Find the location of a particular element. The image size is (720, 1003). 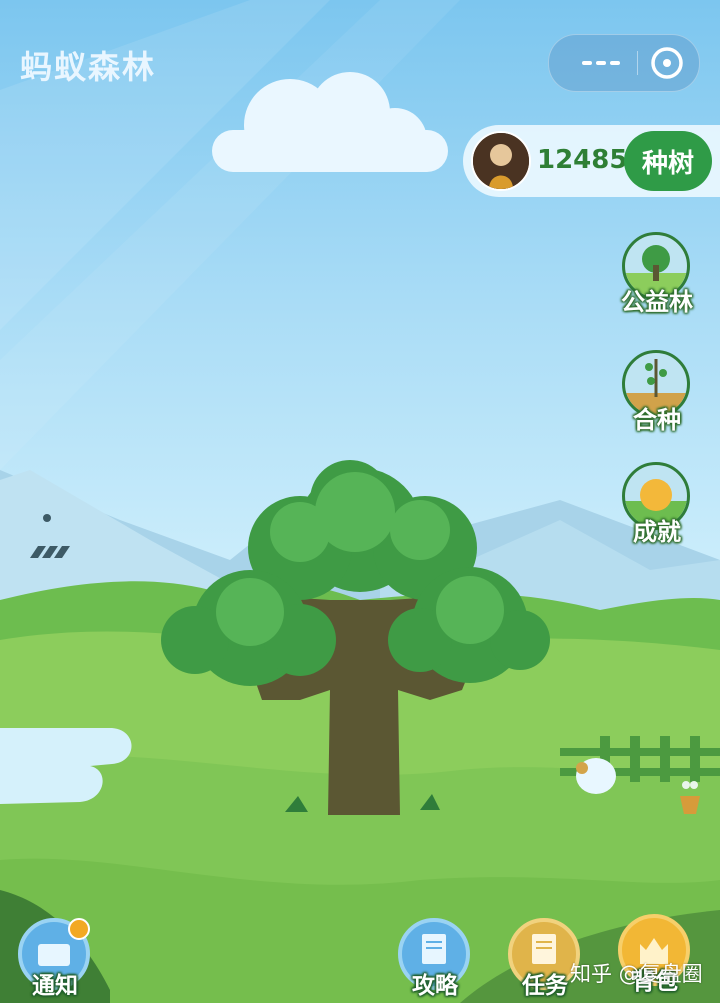

cloud is located at coordinates (330, 122).